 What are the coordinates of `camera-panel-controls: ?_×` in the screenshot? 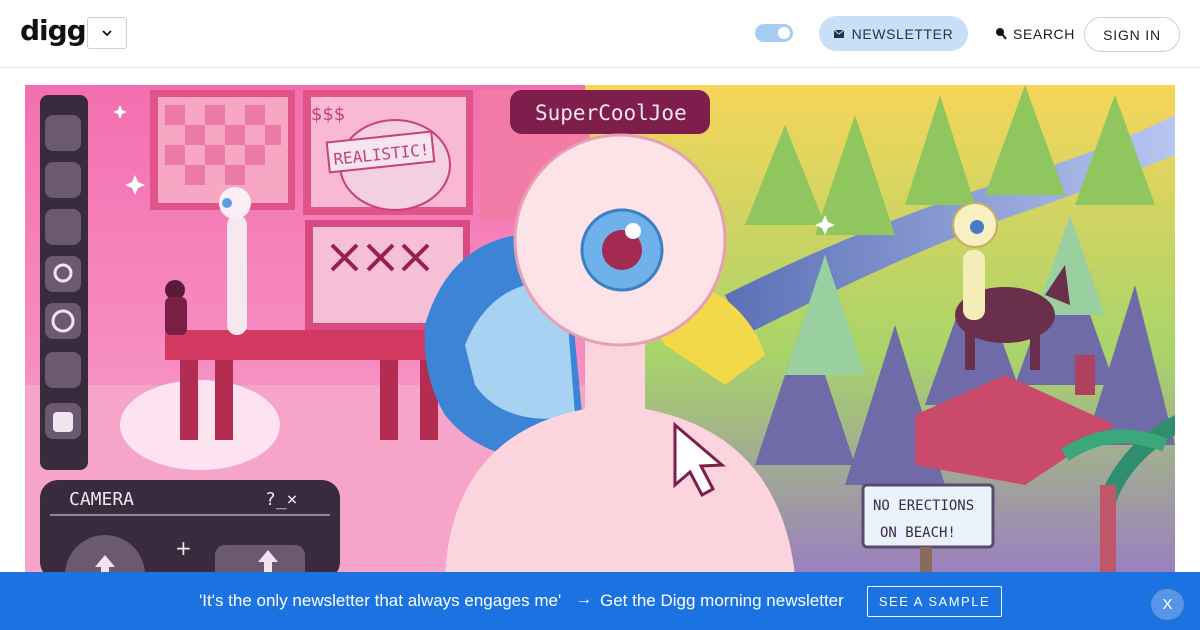 It's located at (281, 499).